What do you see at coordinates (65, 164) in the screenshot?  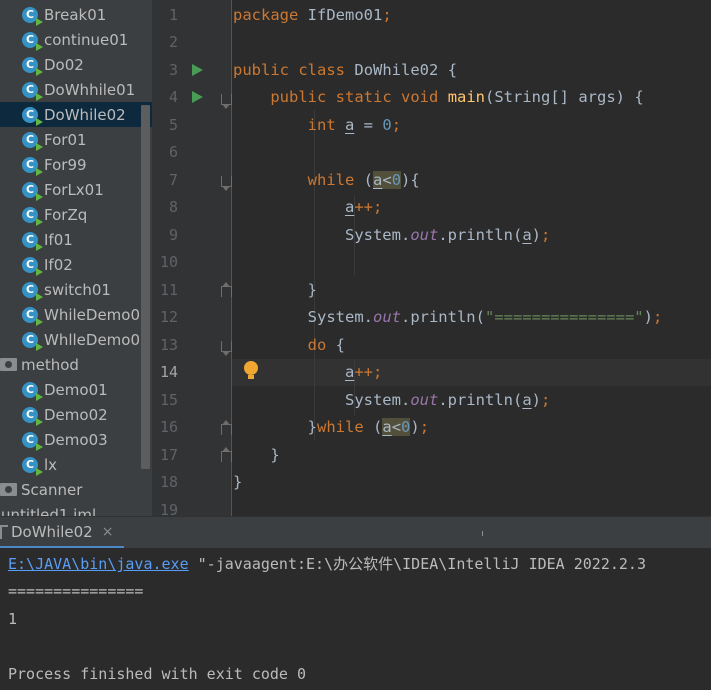 I see `tree-item-label: For99` at bounding box center [65, 164].